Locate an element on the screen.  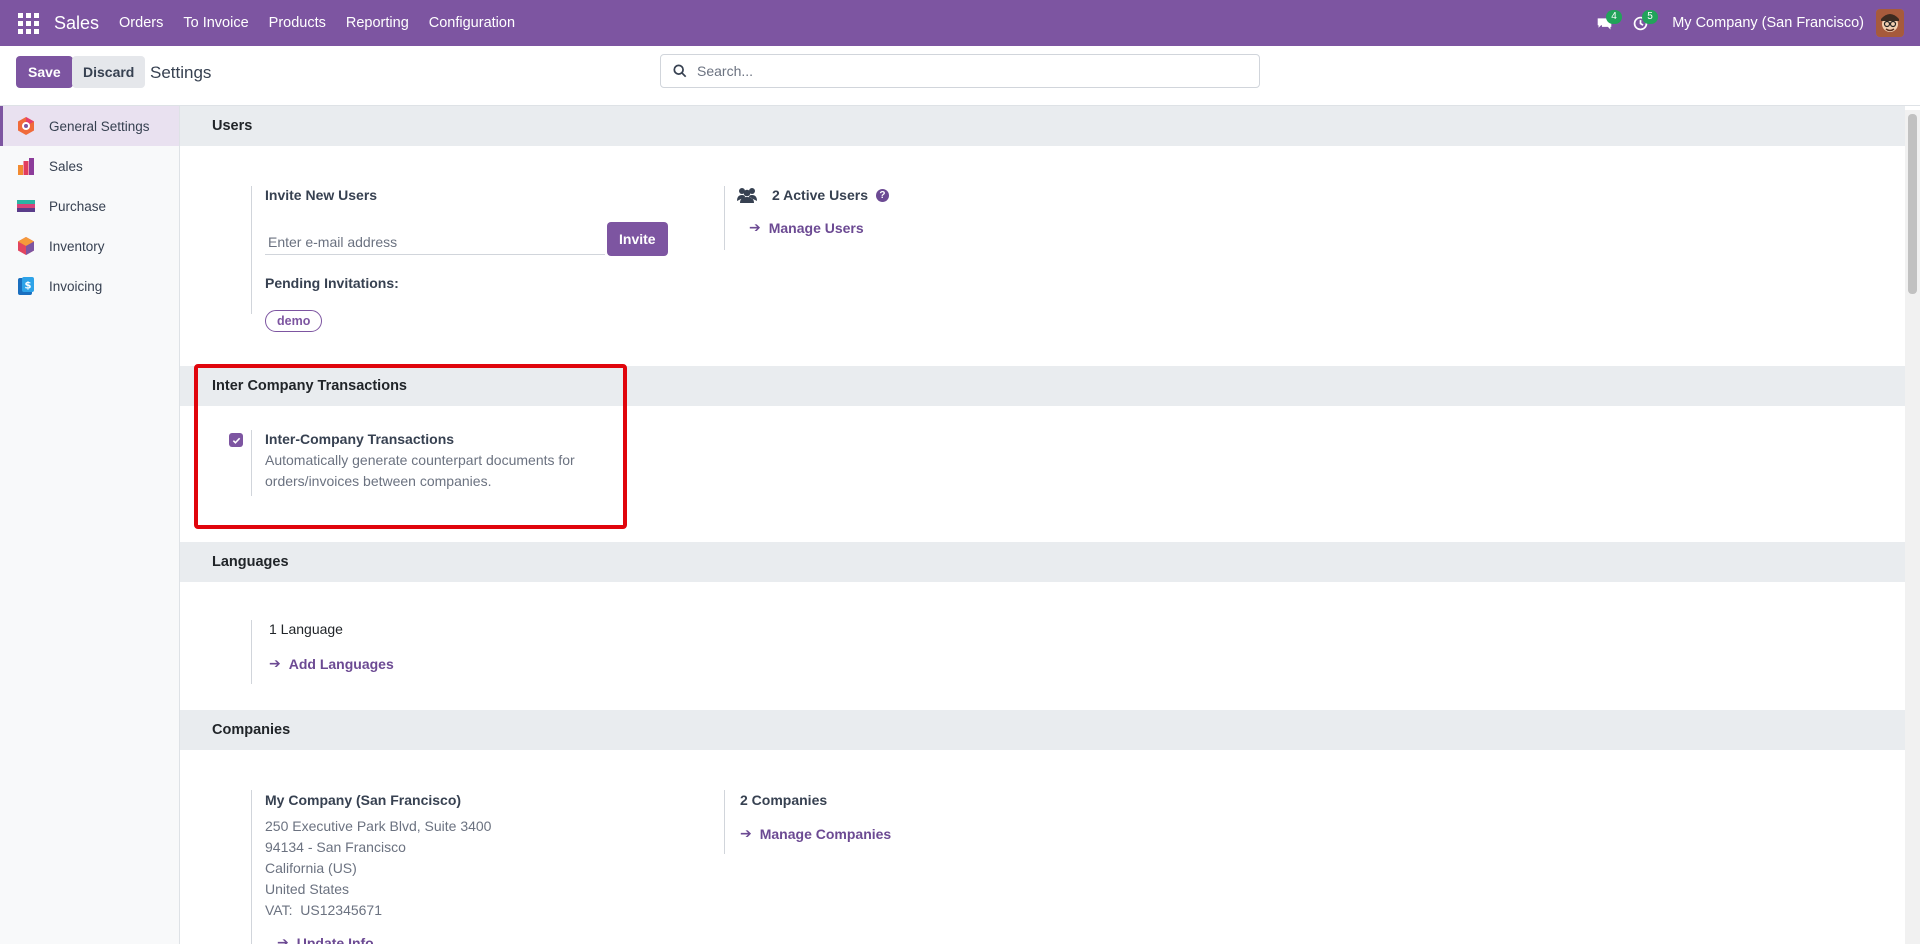
pending-invitation-tag: demo is located at coordinates (294, 321).